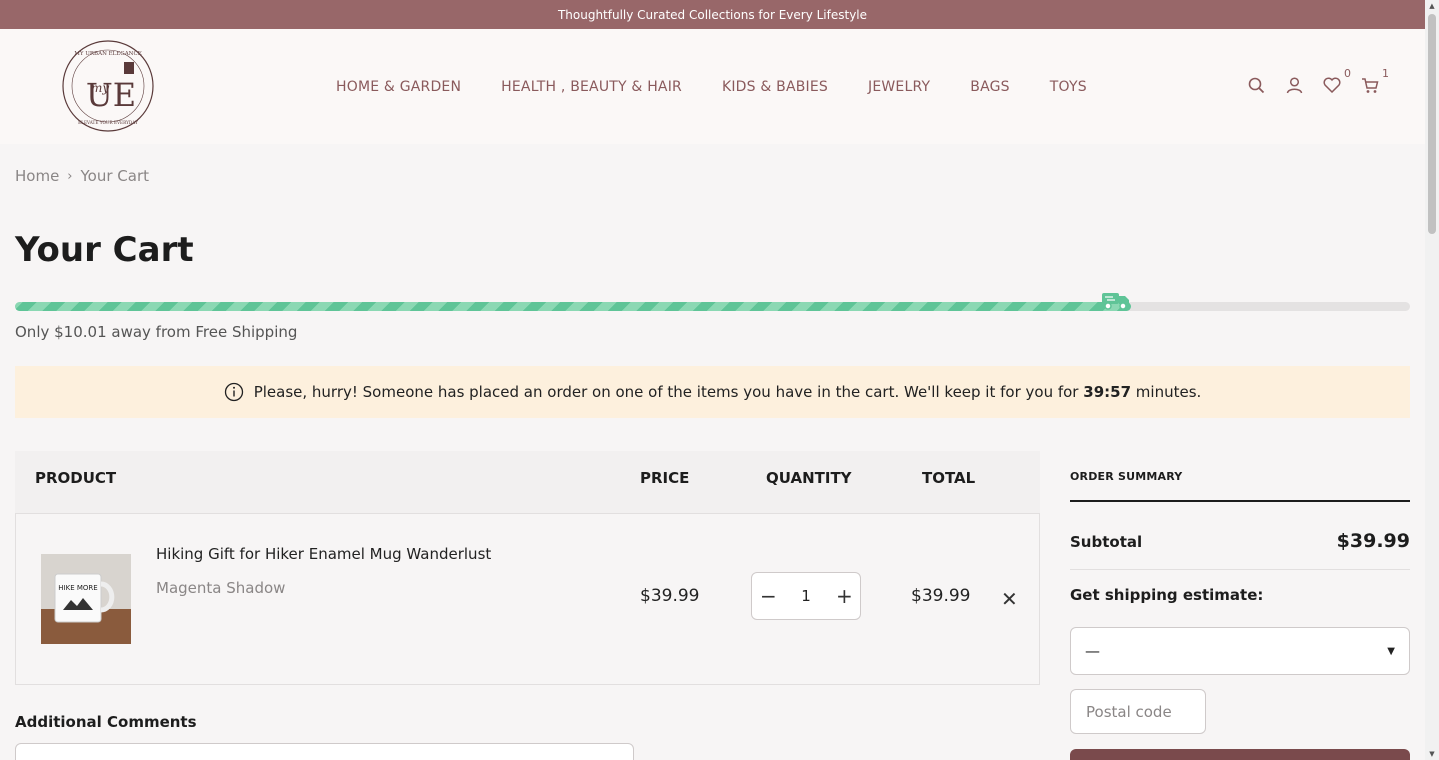 This screenshot has height=760, width=1439. I want to click on cart-count: 1, so click(1385, 73).